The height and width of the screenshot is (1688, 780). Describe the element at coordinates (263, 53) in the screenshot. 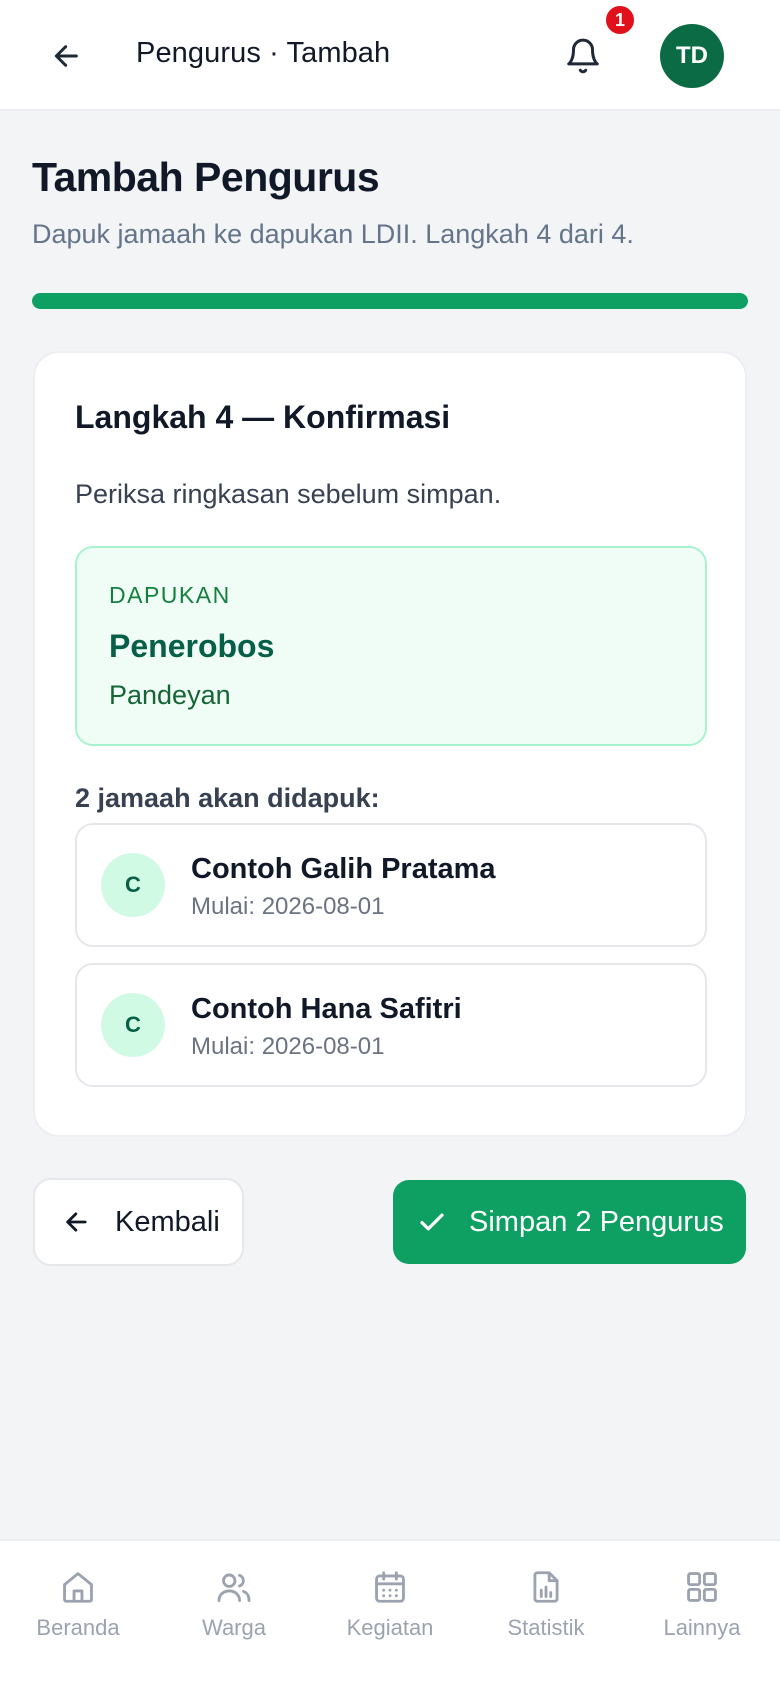

I see `top-bar-title: Pengurus · Tambah` at that location.